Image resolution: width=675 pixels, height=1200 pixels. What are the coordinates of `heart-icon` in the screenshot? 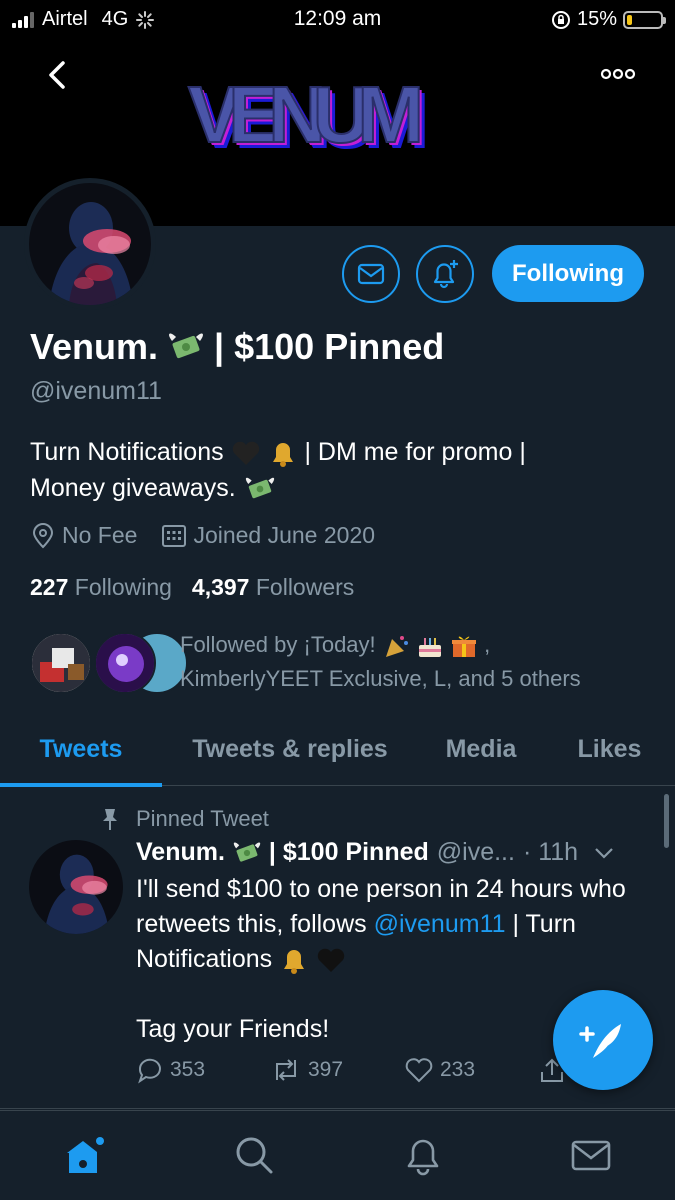 It's located at (419, 1070).